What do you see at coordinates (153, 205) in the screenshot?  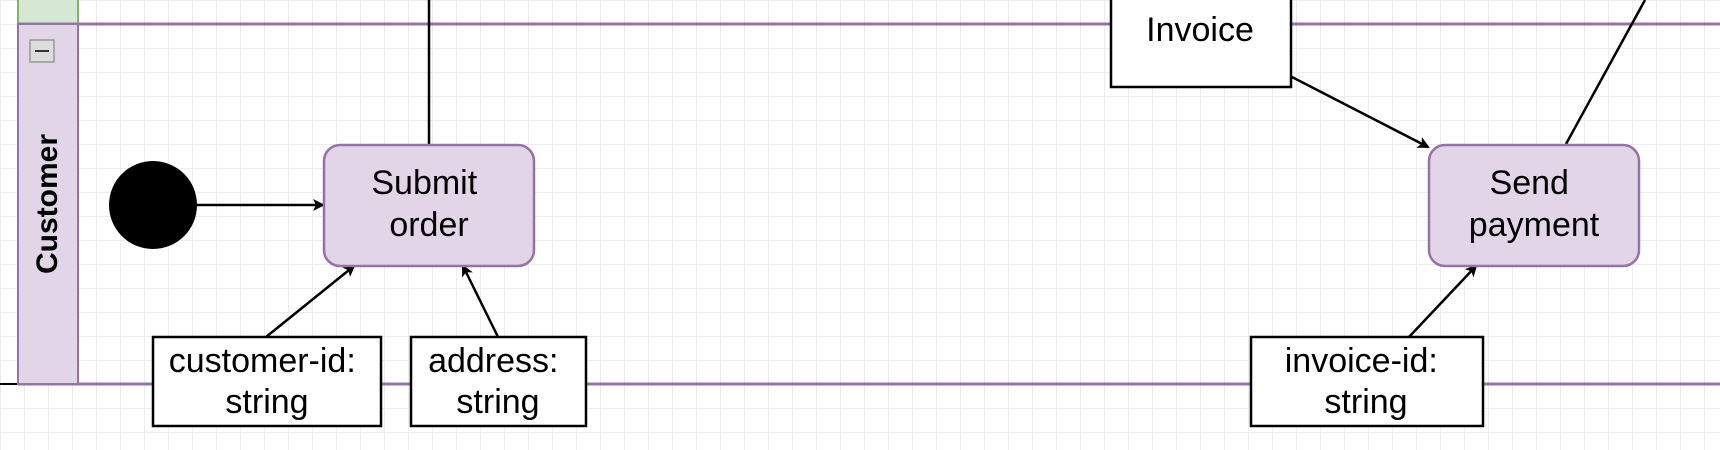 I see `start-event` at bounding box center [153, 205].